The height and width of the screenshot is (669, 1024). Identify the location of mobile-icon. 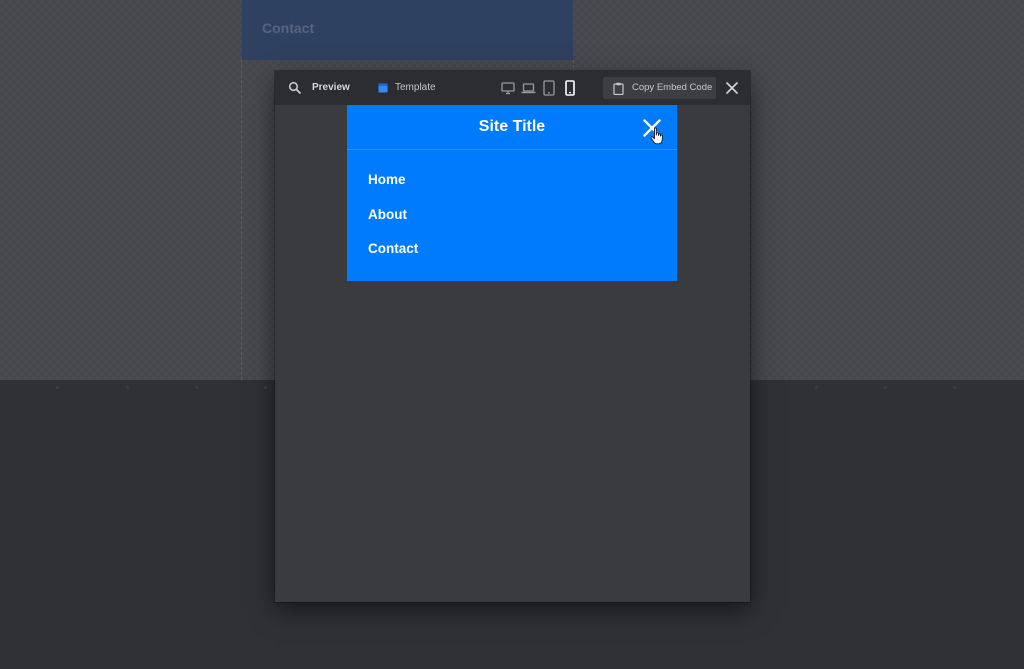
(570, 88).